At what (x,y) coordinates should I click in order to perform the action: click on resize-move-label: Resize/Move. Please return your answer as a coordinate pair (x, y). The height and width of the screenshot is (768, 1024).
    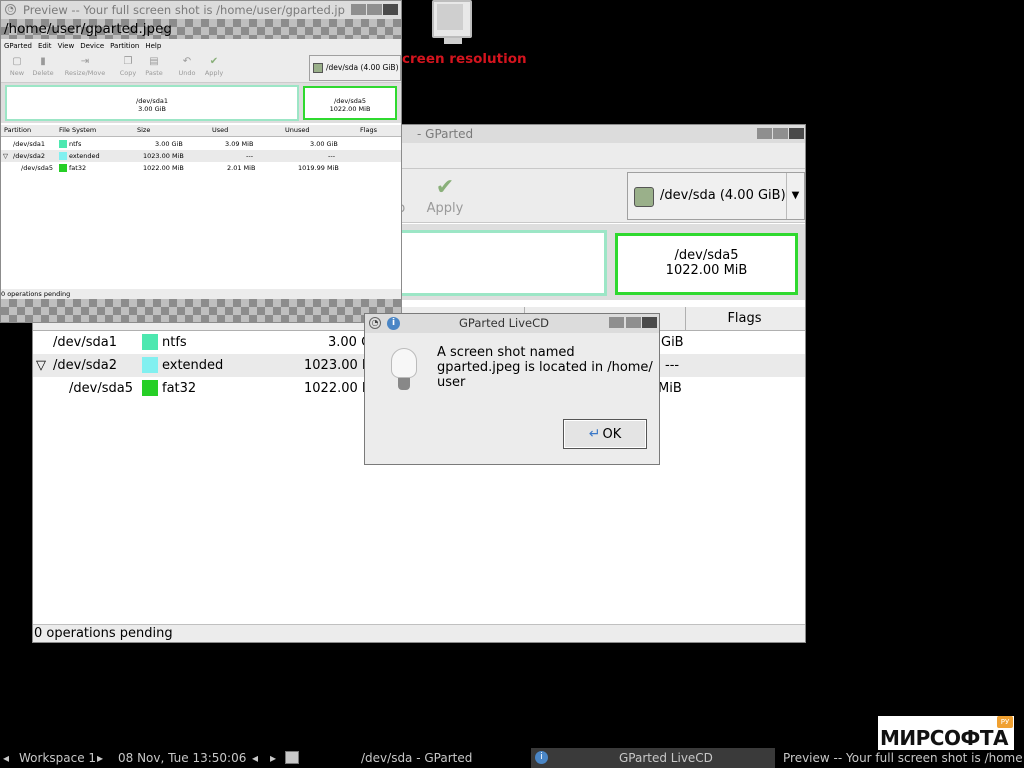
    Looking at the image, I should click on (85, 73).